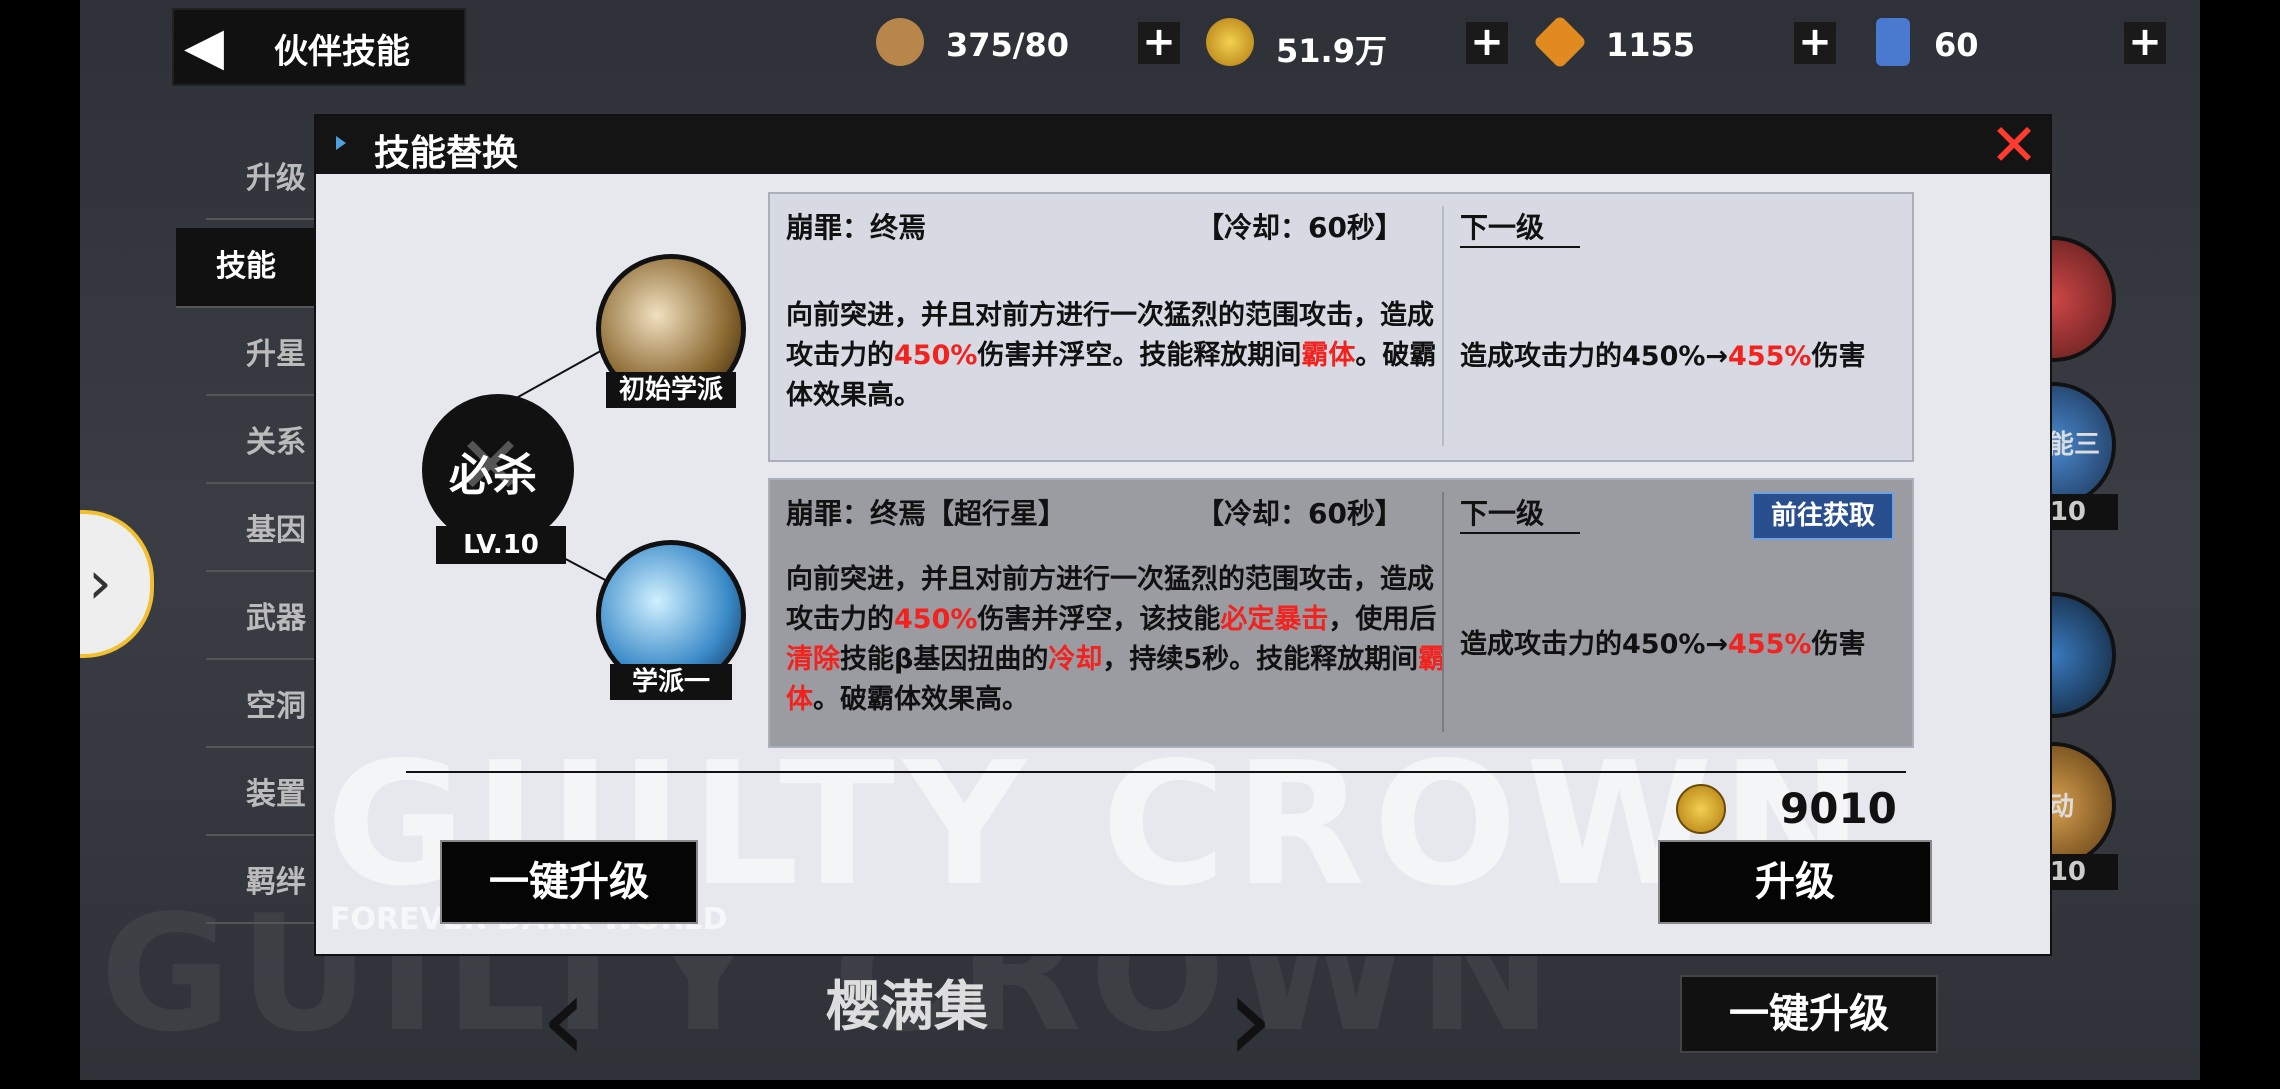 This screenshot has width=2280, height=1089. What do you see at coordinates (1823, 516) in the screenshot?
I see `go-obtain-button: 前往获取` at bounding box center [1823, 516].